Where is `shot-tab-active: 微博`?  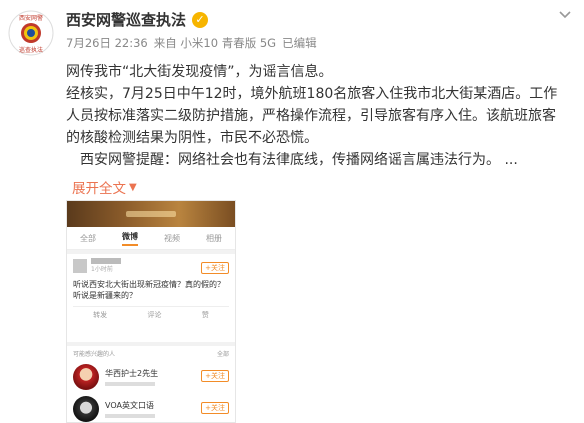
shot-tab-active: 微博 is located at coordinates (130, 238).